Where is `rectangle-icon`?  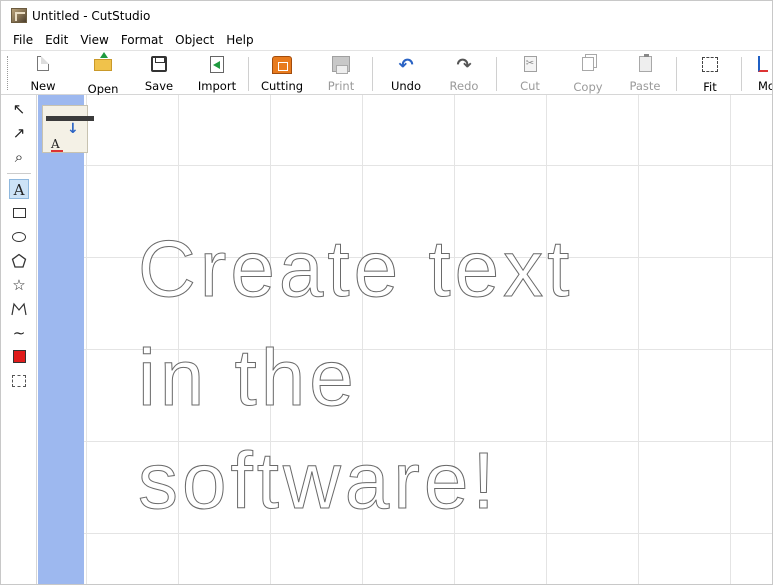 rectangle-icon is located at coordinates (19, 213).